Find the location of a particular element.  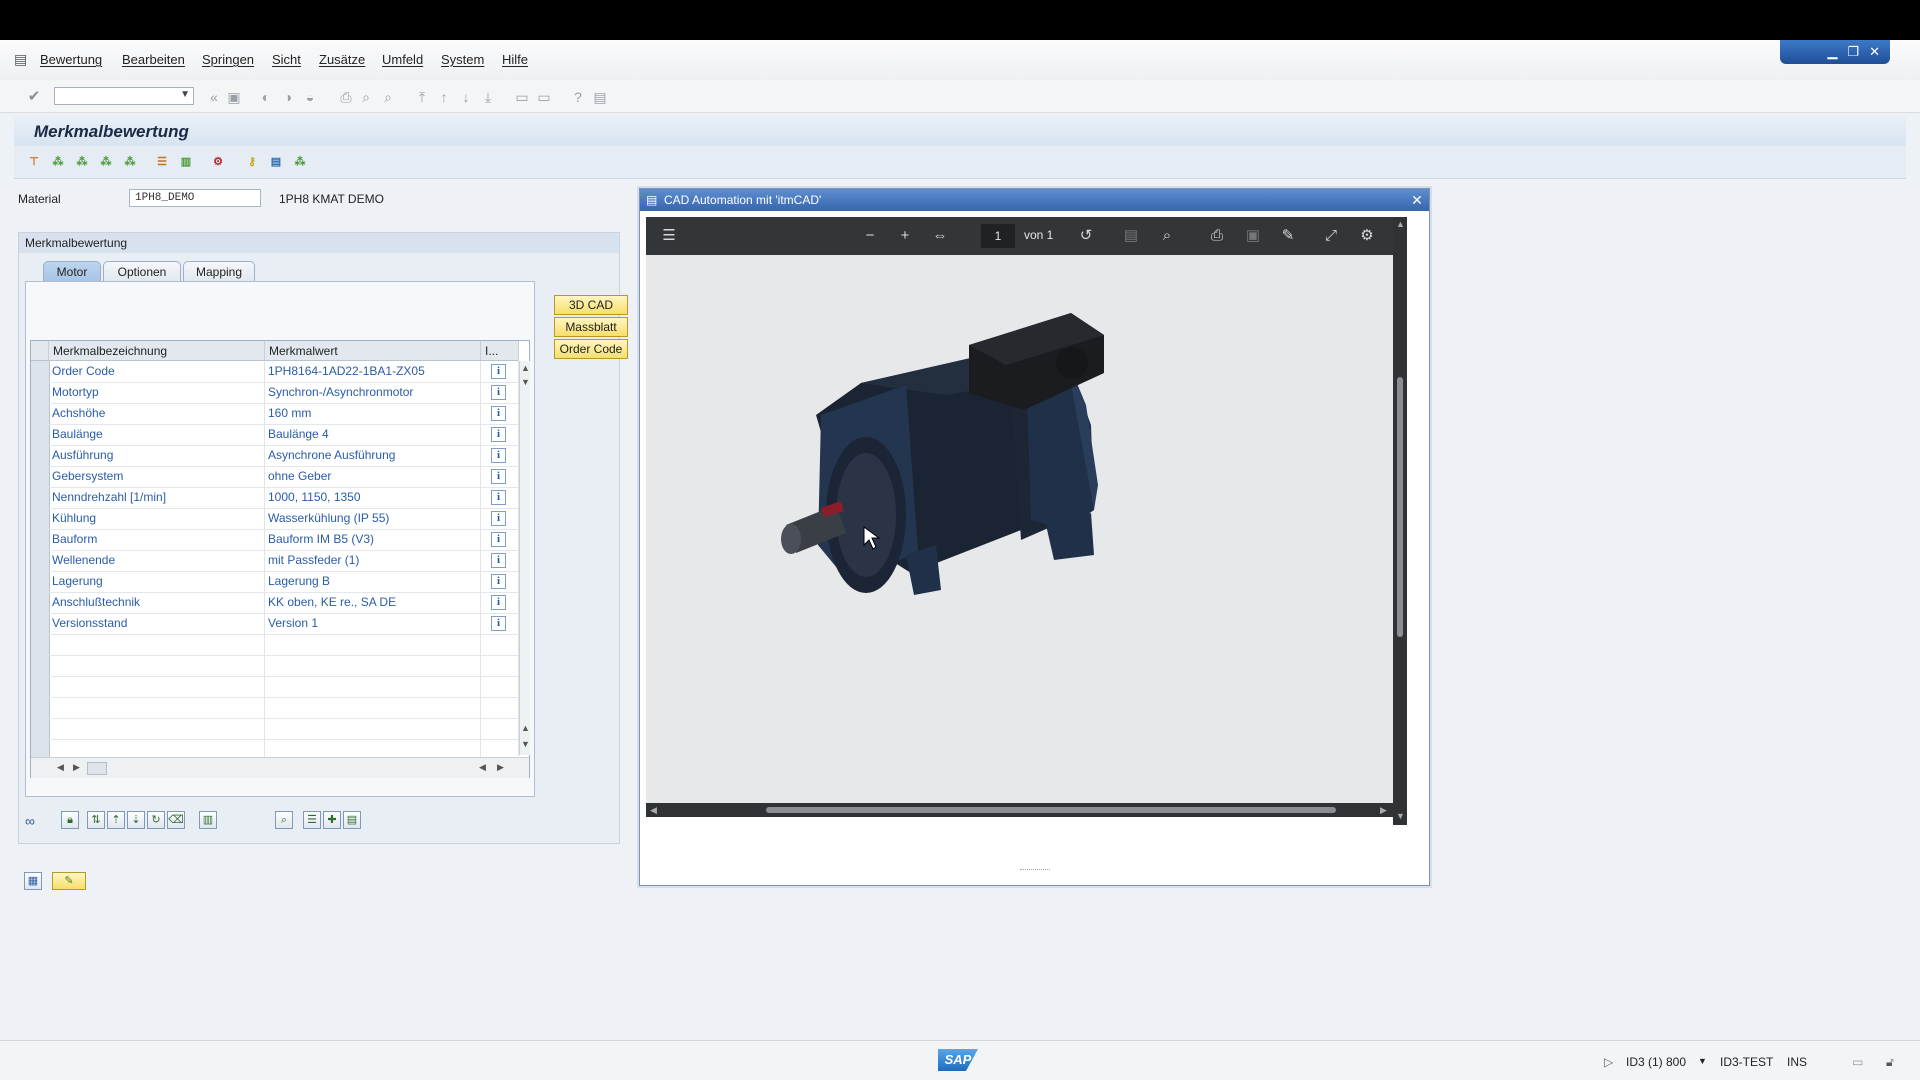

edit-icon: ✎ is located at coordinates (69, 881).